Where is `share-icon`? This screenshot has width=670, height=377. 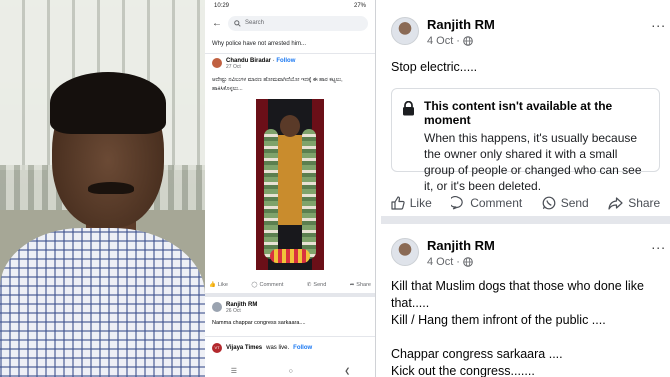 share-icon is located at coordinates (615, 203).